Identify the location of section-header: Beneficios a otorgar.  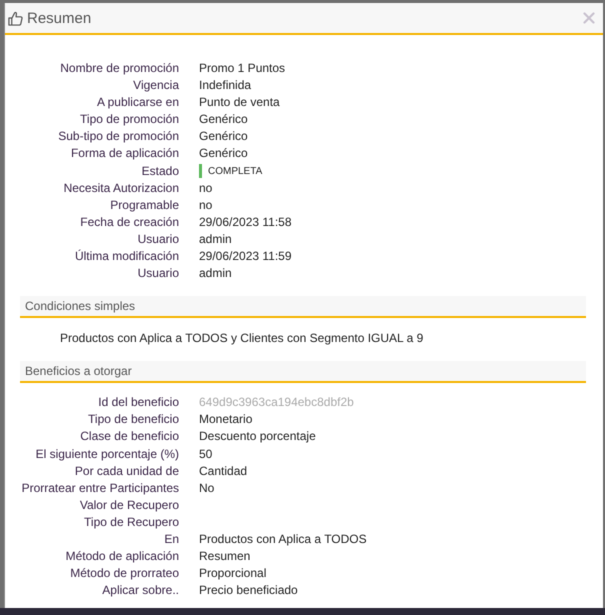
(303, 372).